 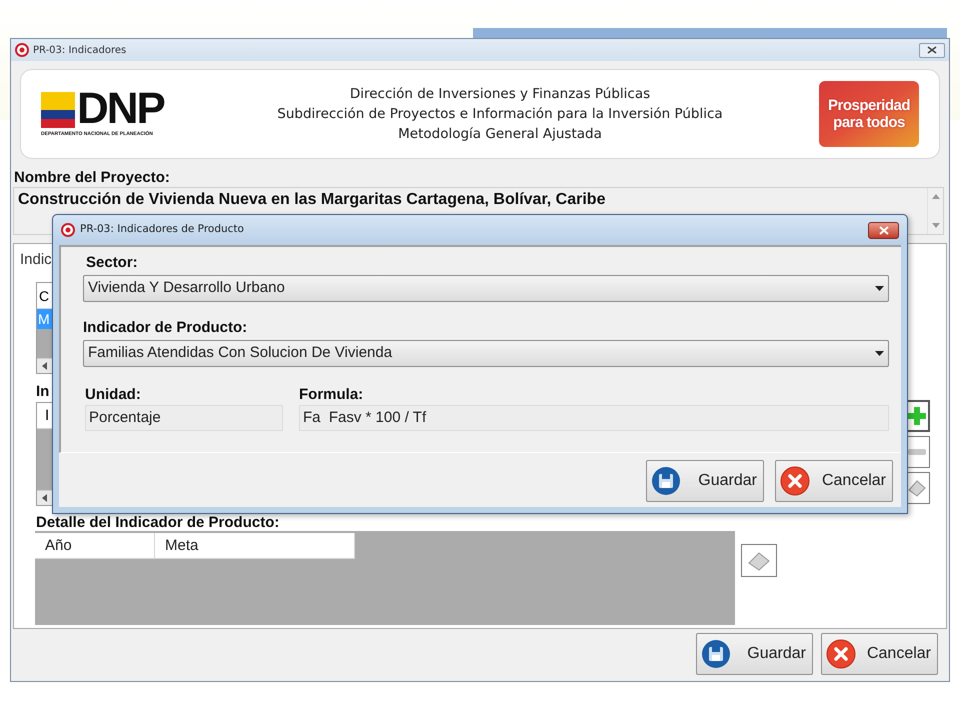 What do you see at coordinates (112, 263) in the screenshot?
I see `field-label: Sector:` at bounding box center [112, 263].